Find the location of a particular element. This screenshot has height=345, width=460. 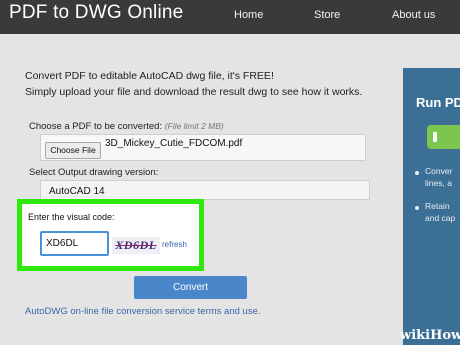

watermark-how: How is located at coordinates (445, 335).